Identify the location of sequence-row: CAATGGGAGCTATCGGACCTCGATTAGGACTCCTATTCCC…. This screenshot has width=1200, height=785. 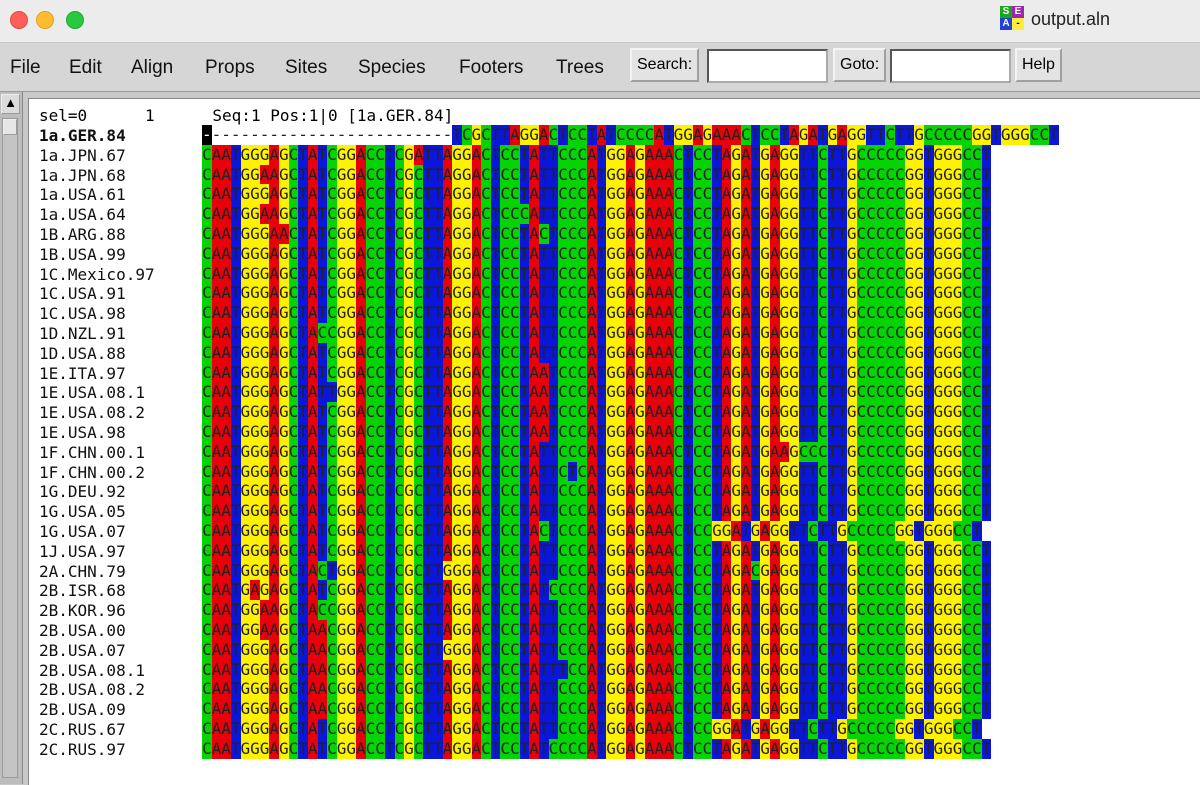
(630, 154).